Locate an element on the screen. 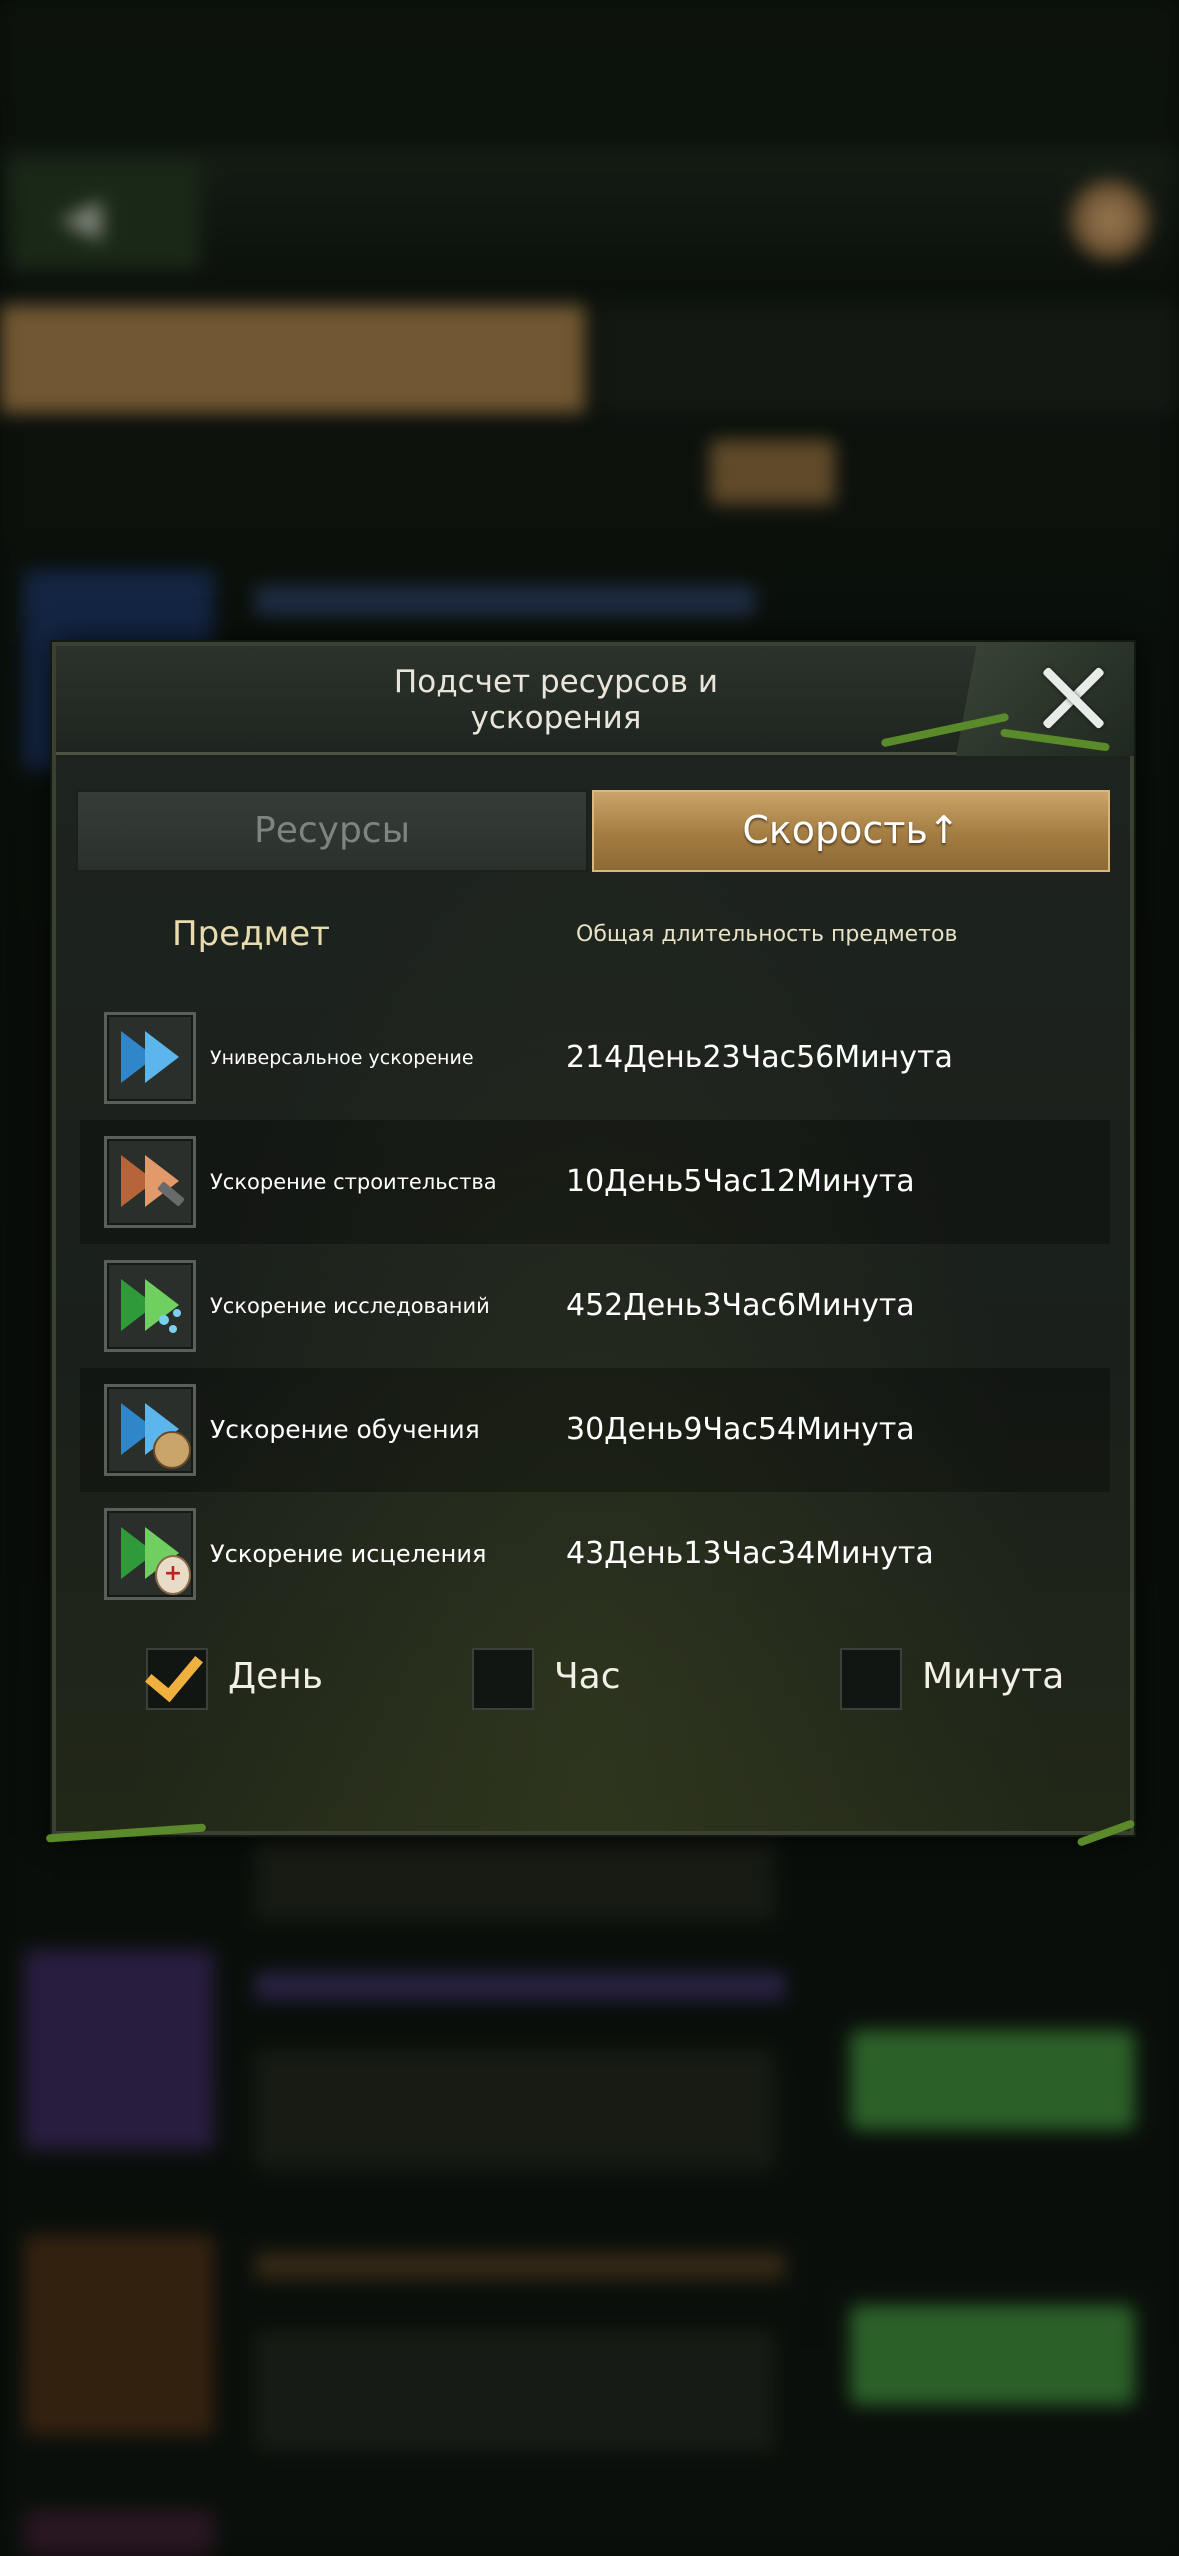 The height and width of the screenshot is (2556, 1179). checkbox-day is located at coordinates (176, 1675).